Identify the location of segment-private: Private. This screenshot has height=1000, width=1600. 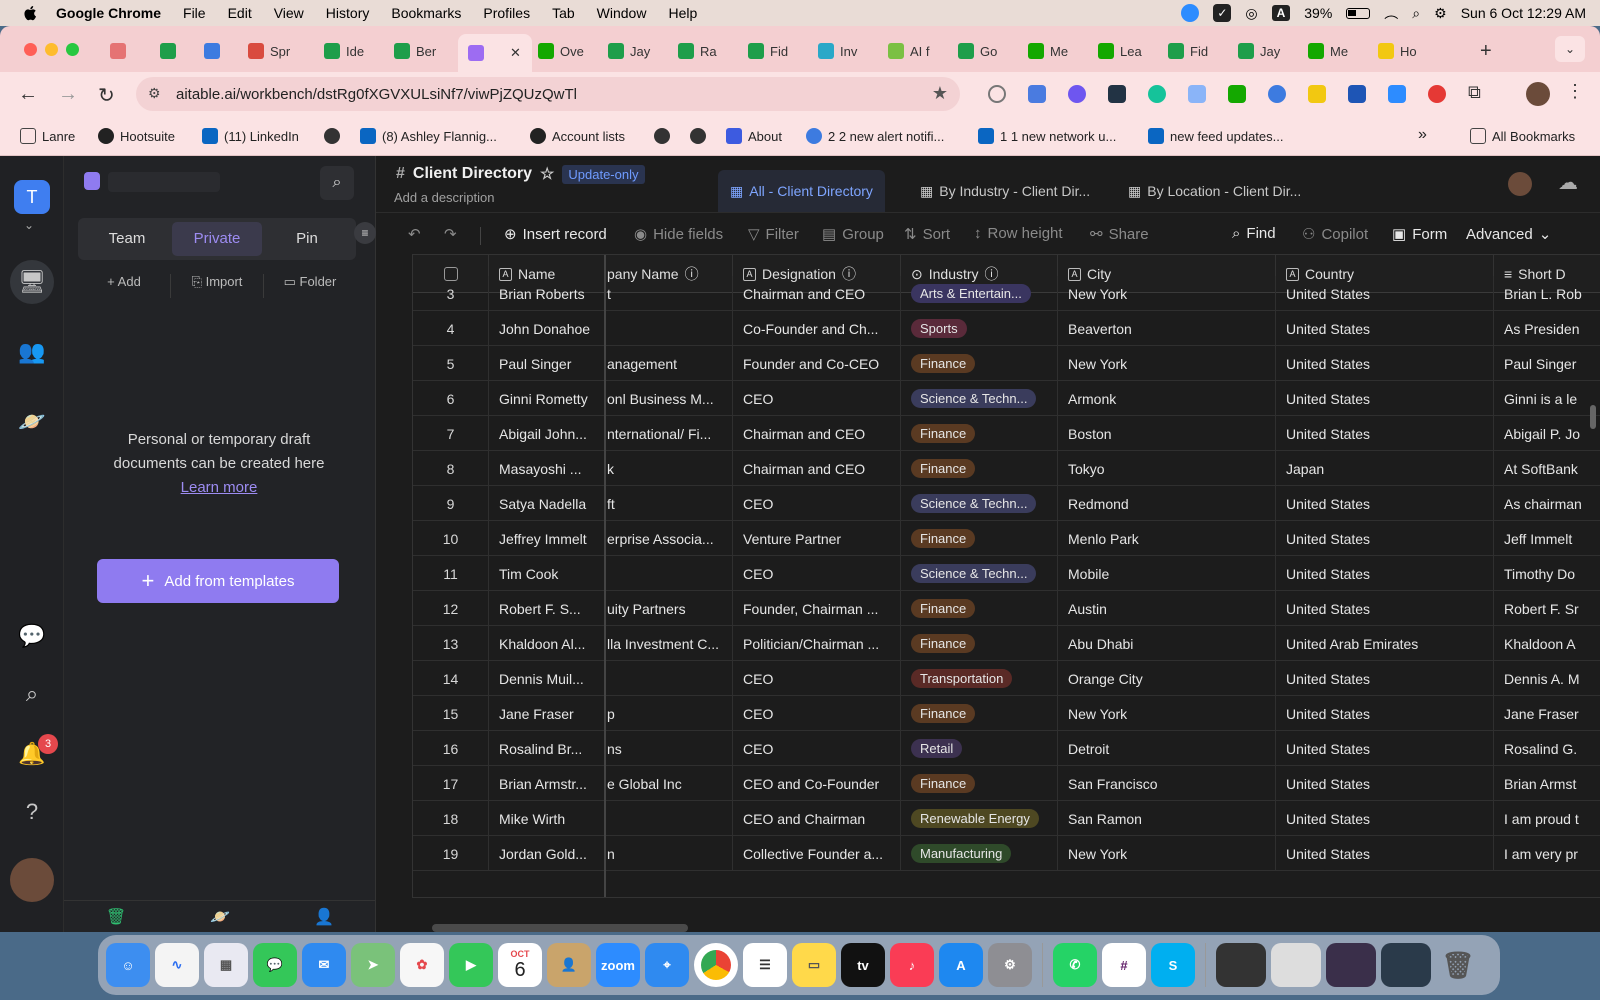
(217, 239).